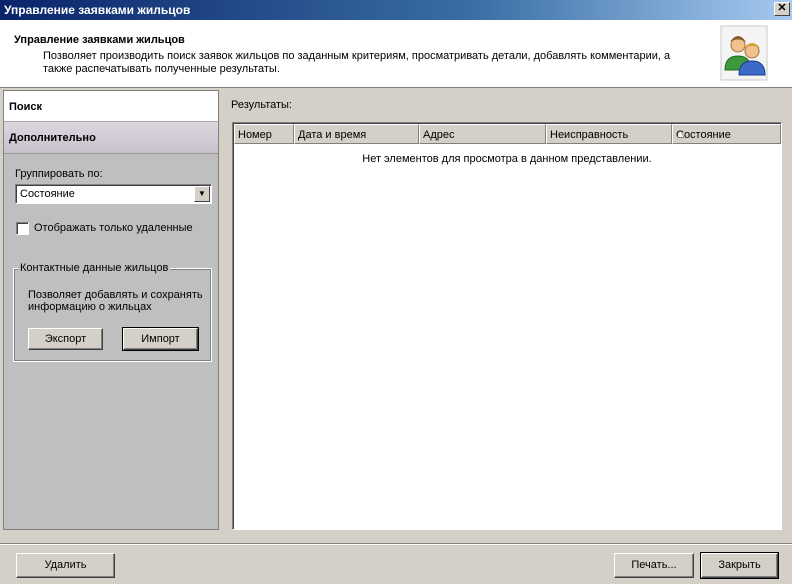 This screenshot has height=584, width=792. Describe the element at coordinates (332, 135) in the screenshot. I see `column-label: Дата и время` at that location.